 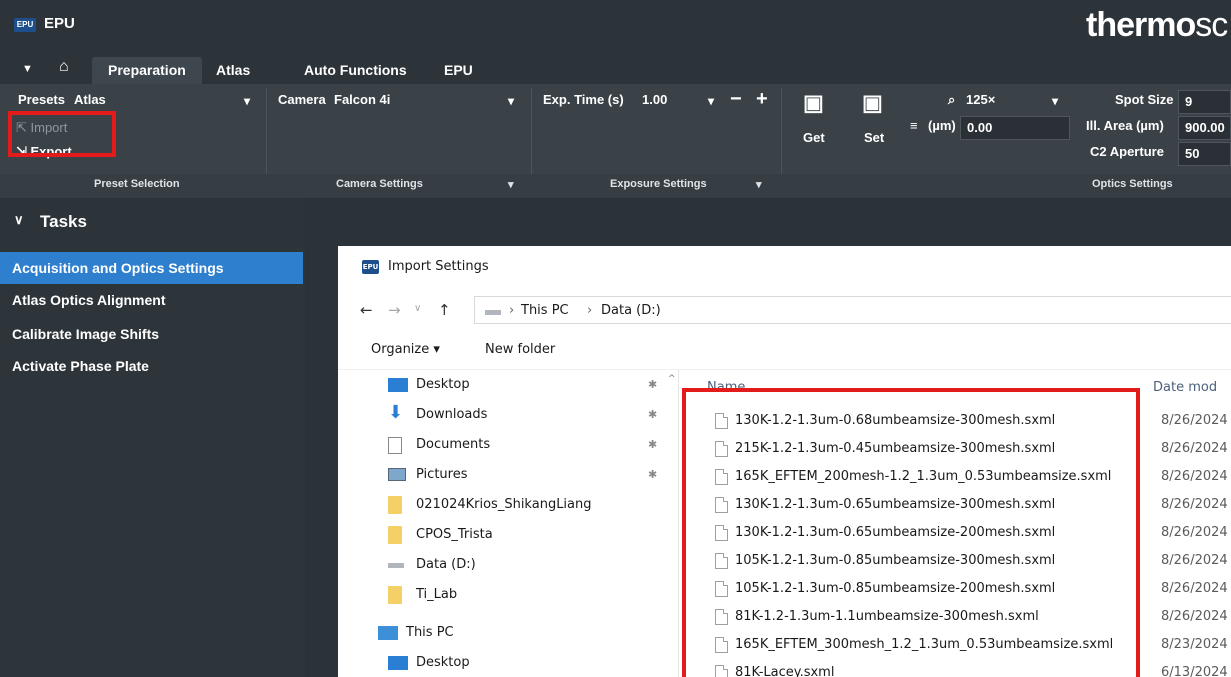 What do you see at coordinates (62, 134) in the screenshot?
I see `import-highlight-box` at bounding box center [62, 134].